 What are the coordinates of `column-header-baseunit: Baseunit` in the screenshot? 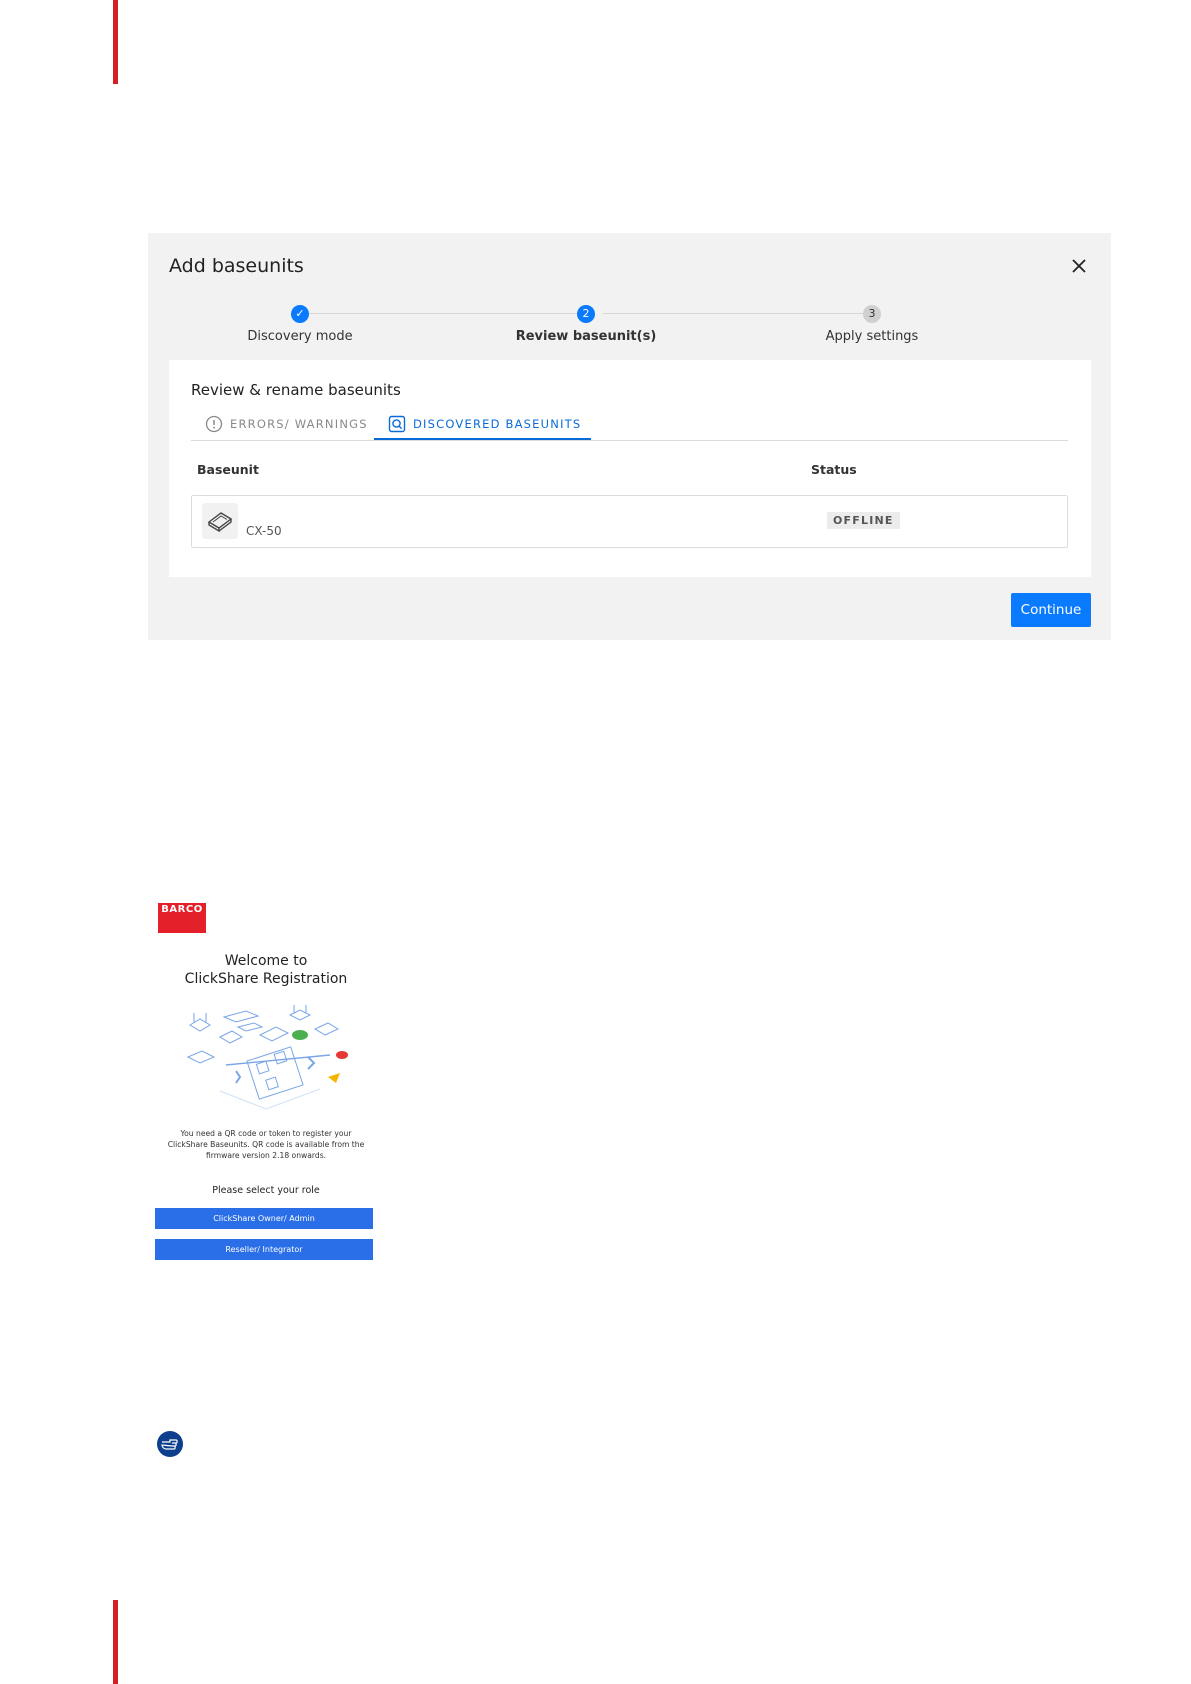 It's located at (228, 469).